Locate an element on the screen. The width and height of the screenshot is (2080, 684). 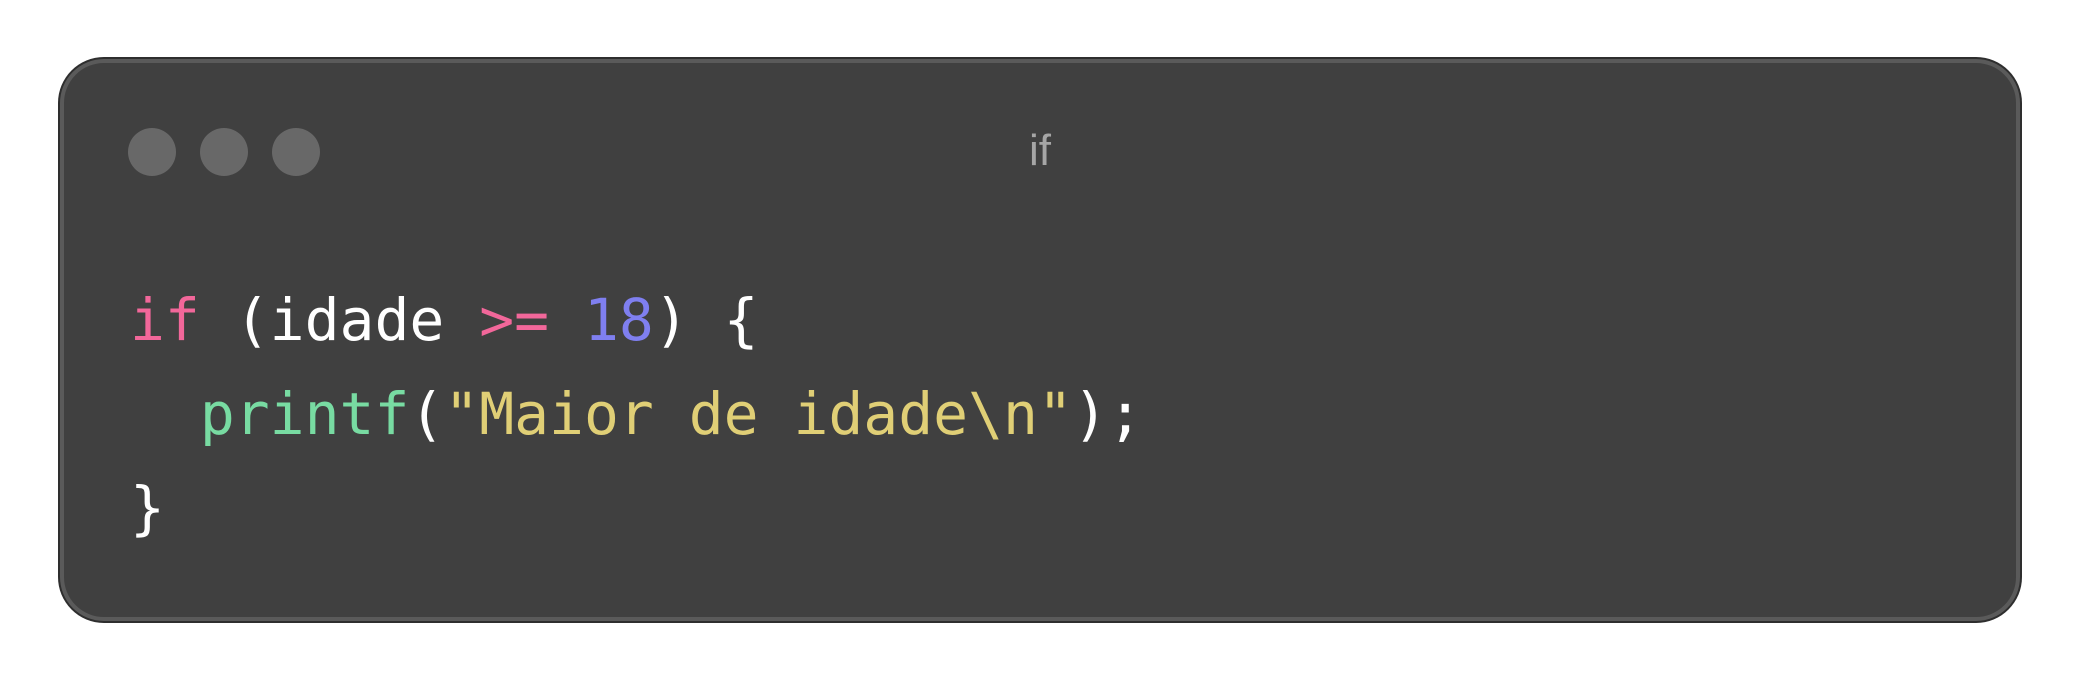
text-token: (idade is located at coordinates (339, 320).